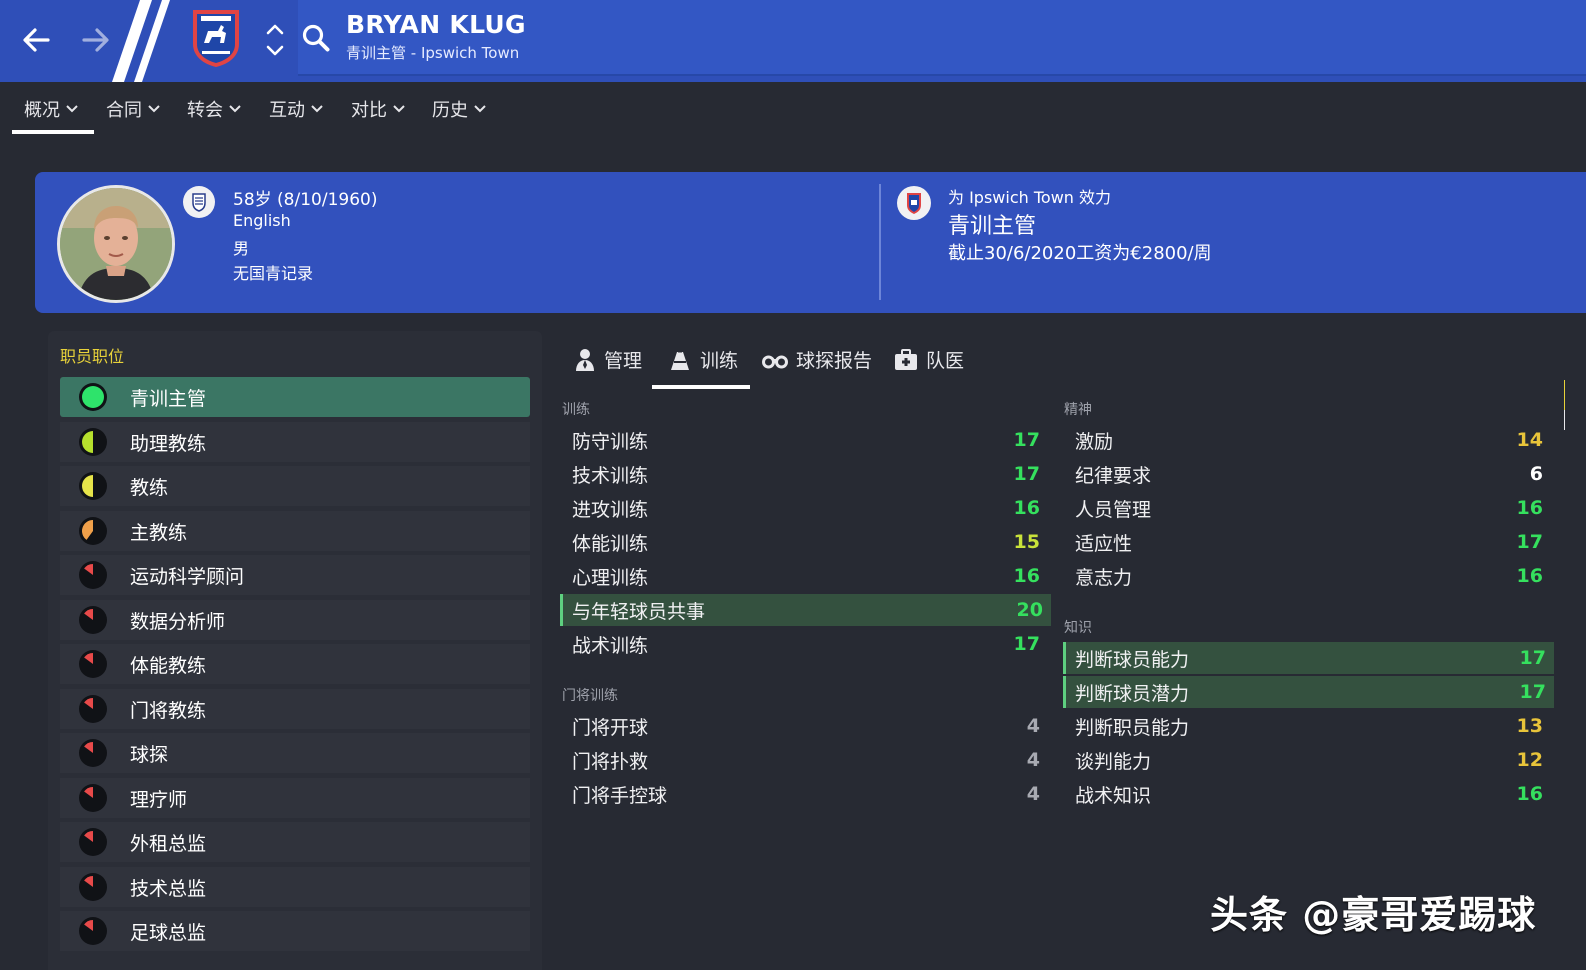 This screenshot has height=970, width=1586. What do you see at coordinates (159, 532) in the screenshot?
I see `role-label: 主教练` at bounding box center [159, 532].